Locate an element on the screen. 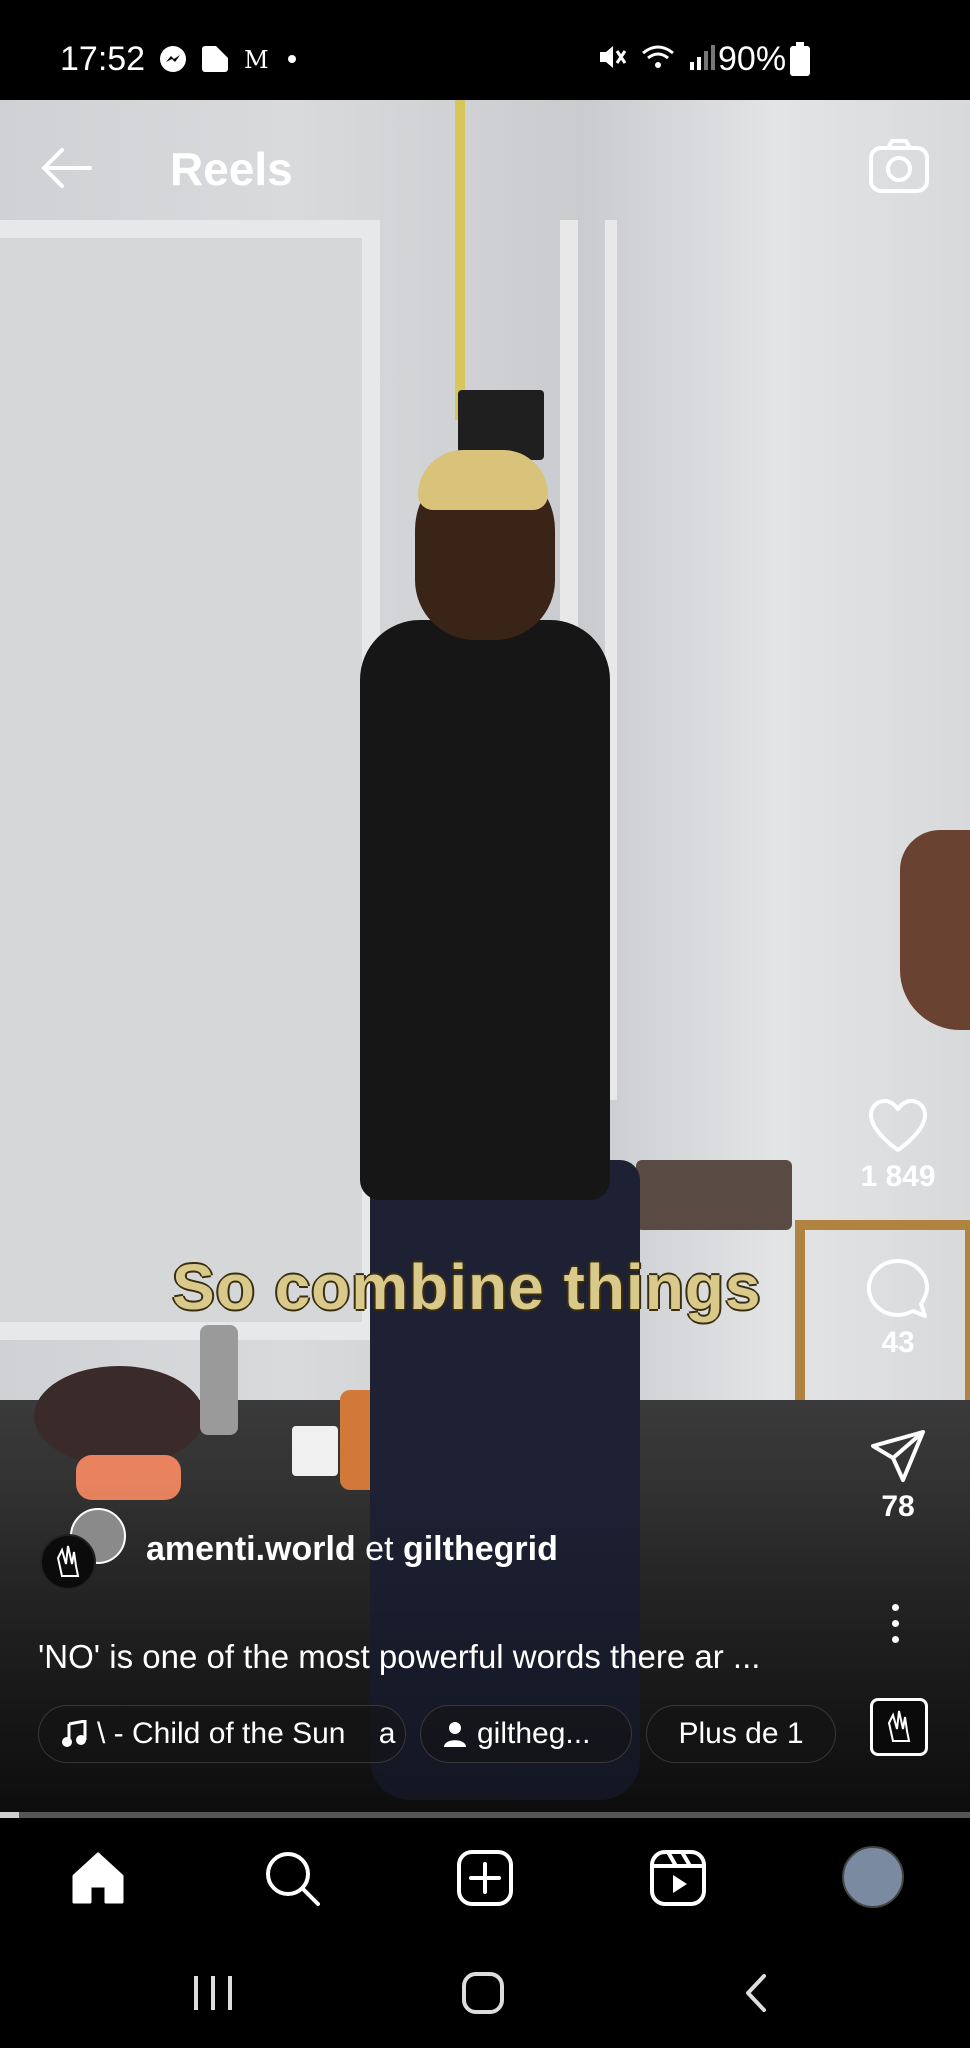 The image size is (970, 2048). audio-thumbnail is located at coordinates (899, 1727).